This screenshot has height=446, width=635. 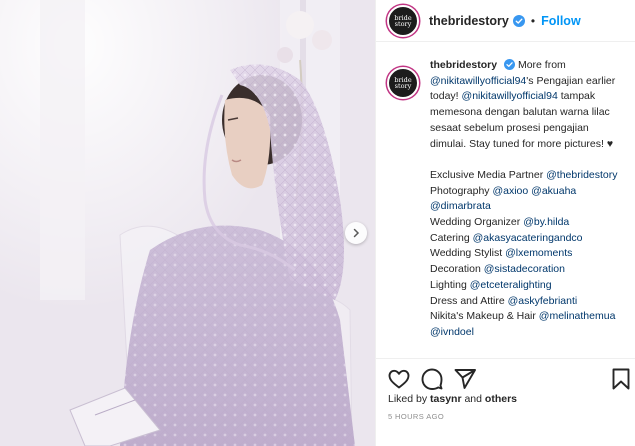 I want to click on credit-label: Wedding Stylist, so click(x=466, y=253).